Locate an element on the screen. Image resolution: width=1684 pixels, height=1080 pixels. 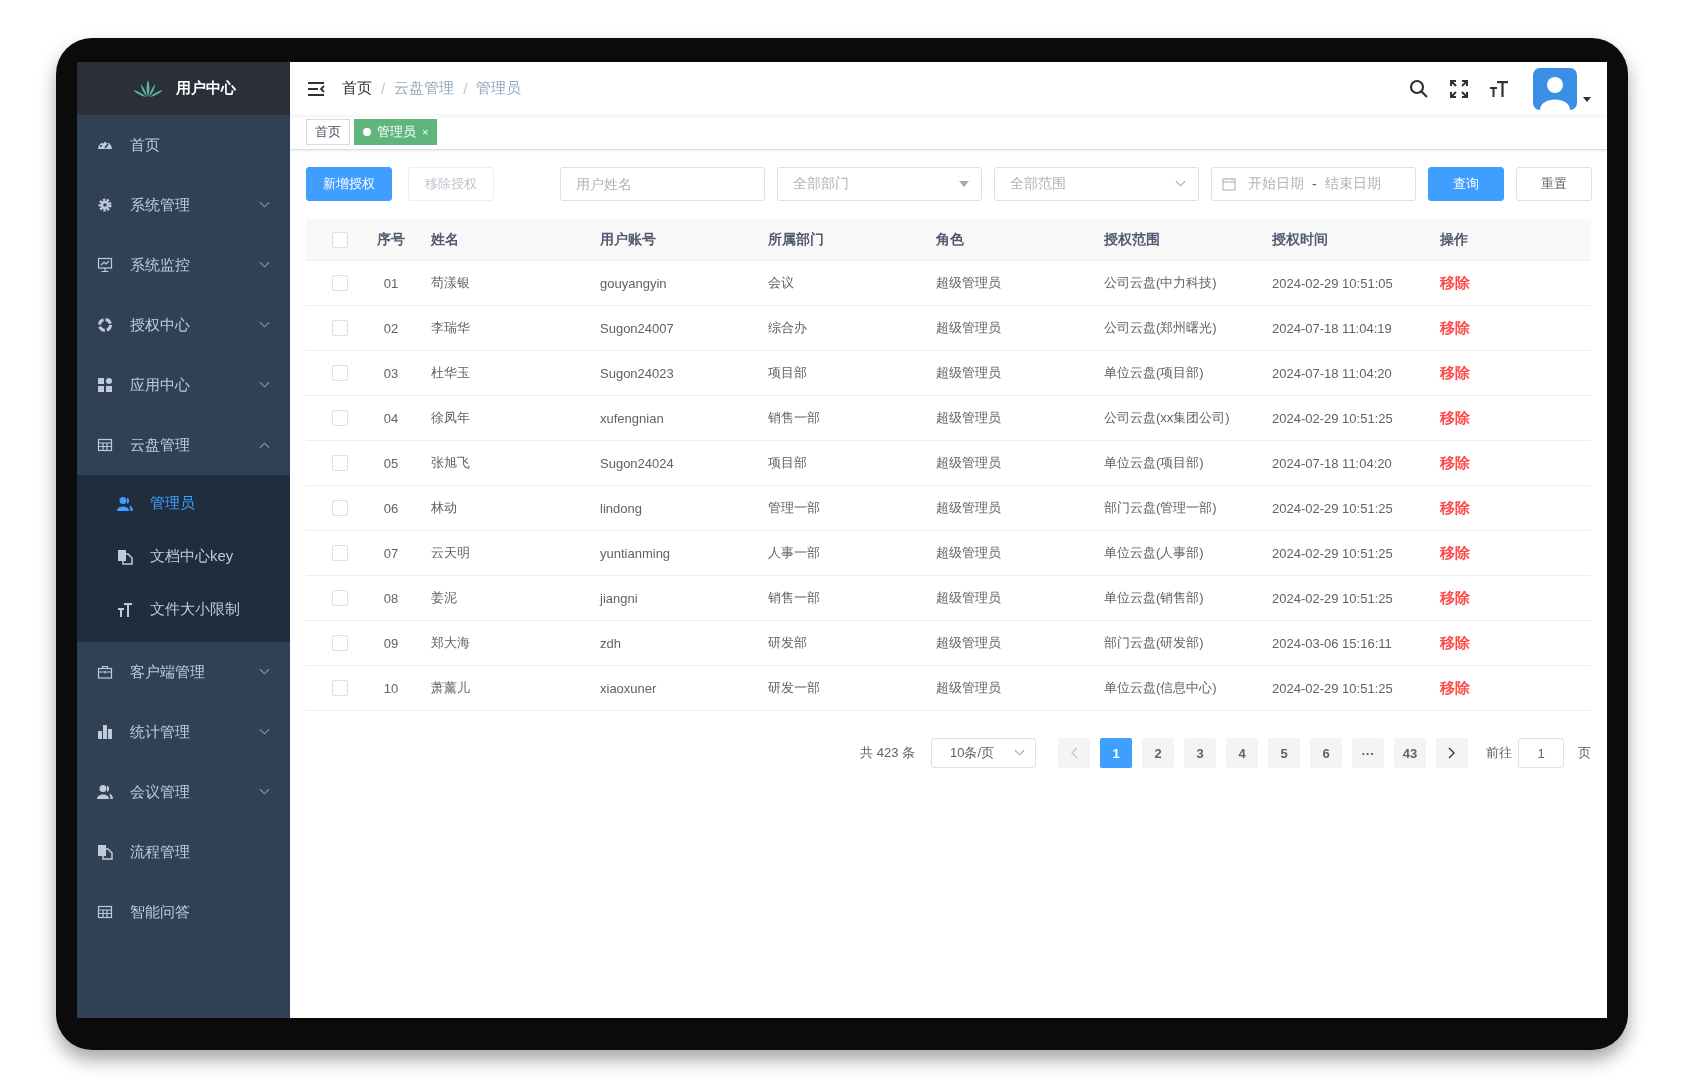
table-cell: 郑大海 is located at coordinates (450, 642).